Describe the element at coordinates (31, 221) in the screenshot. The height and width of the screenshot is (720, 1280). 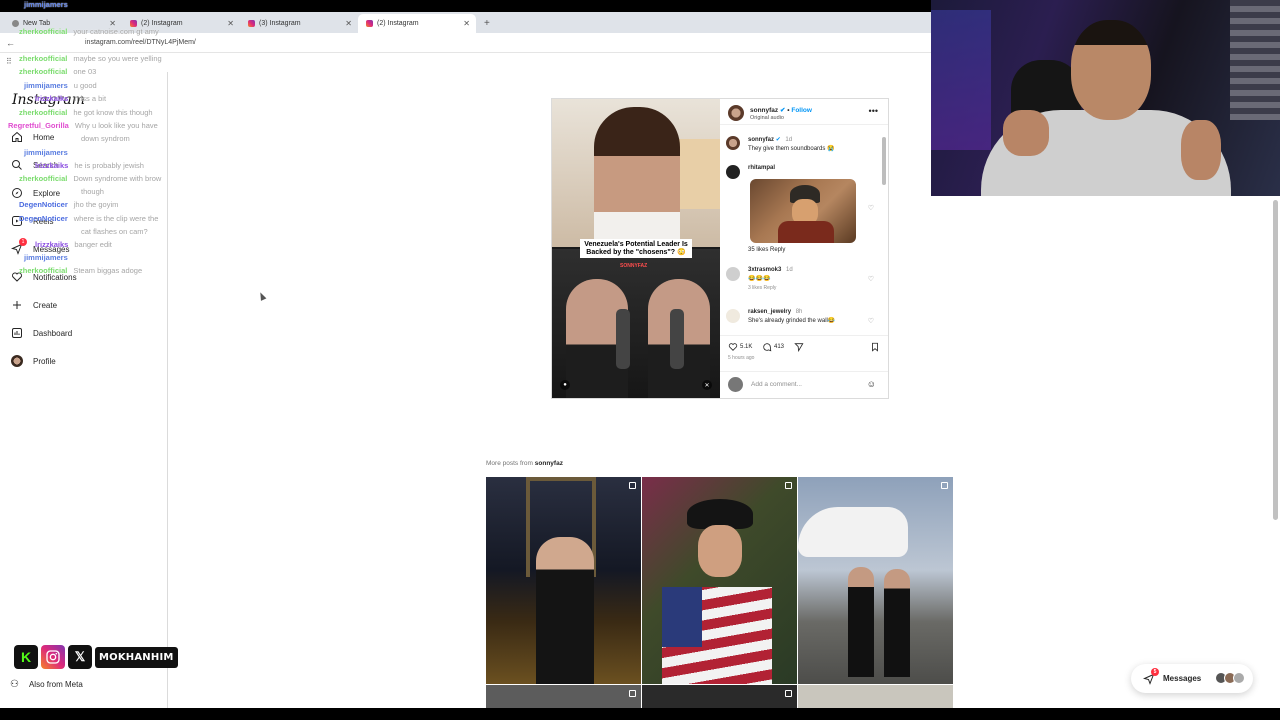
I see `sidebar-item-reels: Reels` at that location.